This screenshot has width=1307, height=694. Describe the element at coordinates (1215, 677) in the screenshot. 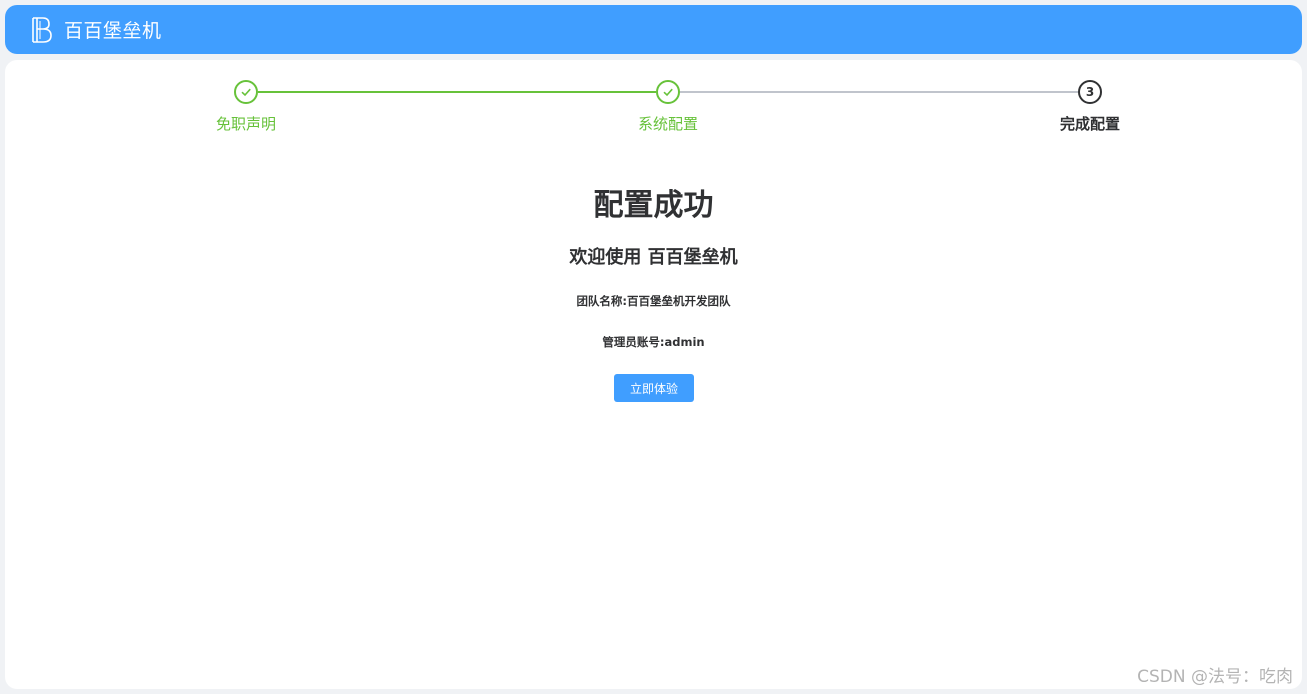

I see `watermark: CSDN @法号：吃肉` at that location.